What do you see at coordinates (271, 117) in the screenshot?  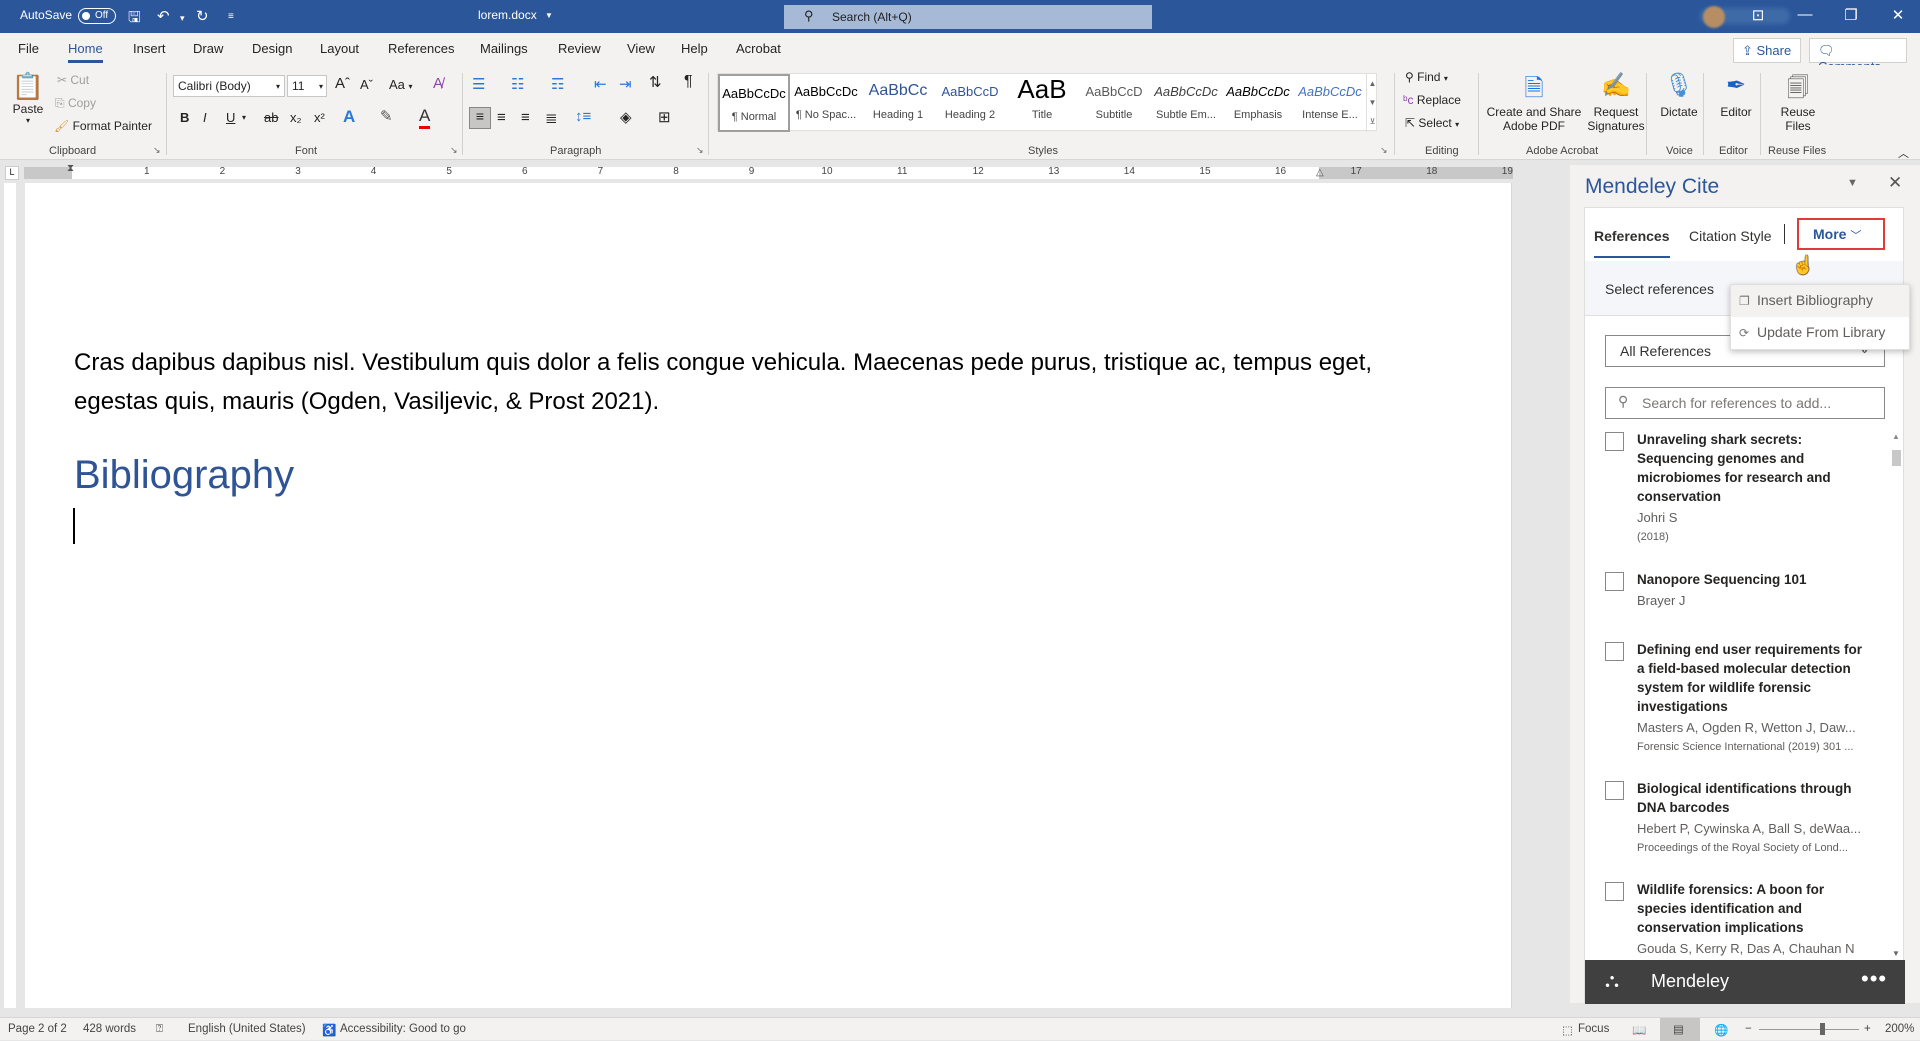 I see `strikethrough-button: ab` at bounding box center [271, 117].